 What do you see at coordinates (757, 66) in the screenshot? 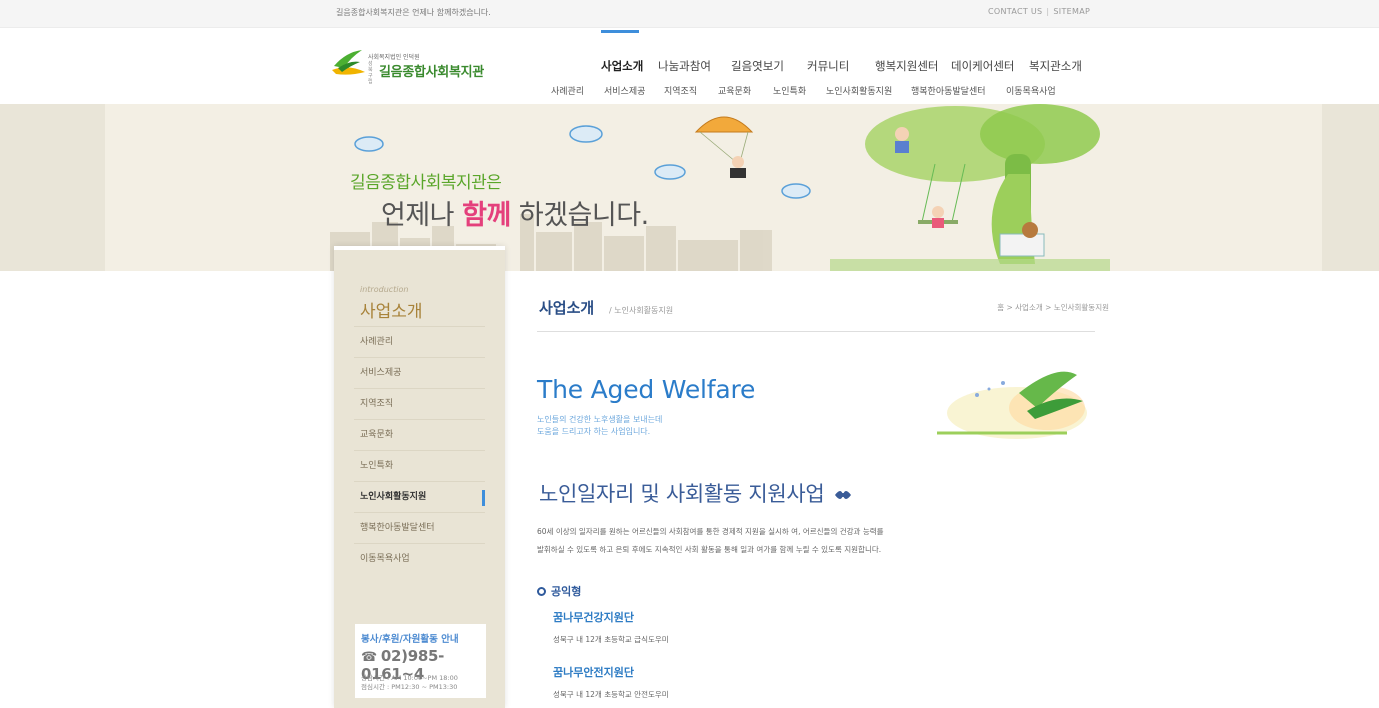
I see `nav-item-preview: 길음엿보기` at bounding box center [757, 66].